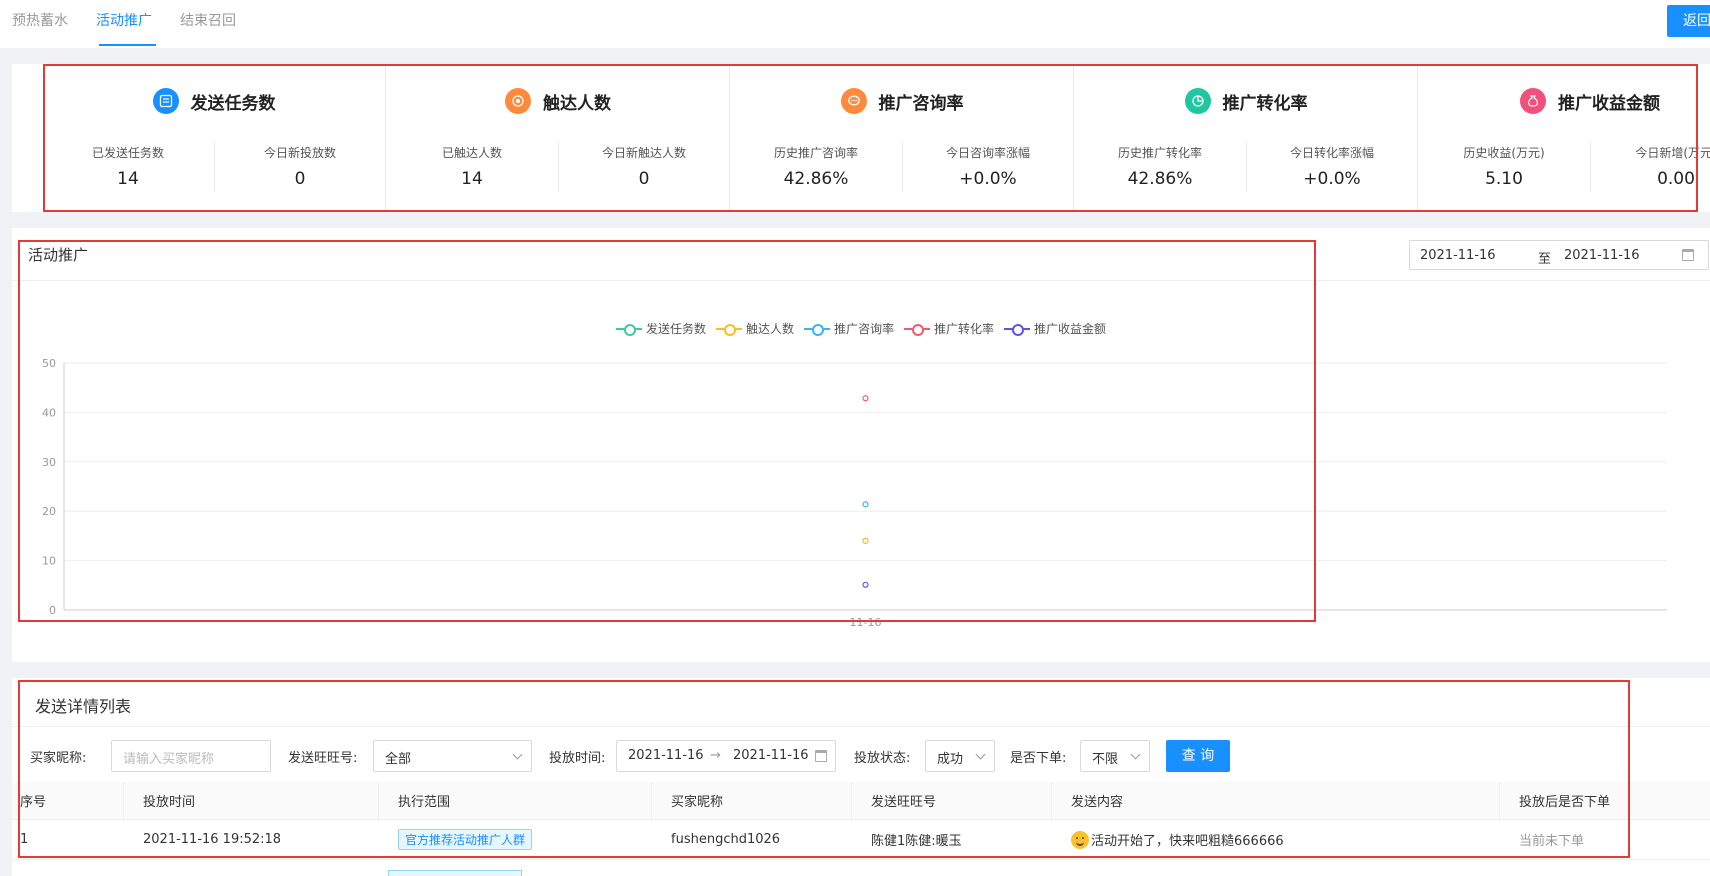 The image size is (1710, 876). What do you see at coordinates (855, 24) in the screenshot?
I see `top-bar: 预热蓄水 活动推广 结束召回 返回` at bounding box center [855, 24].